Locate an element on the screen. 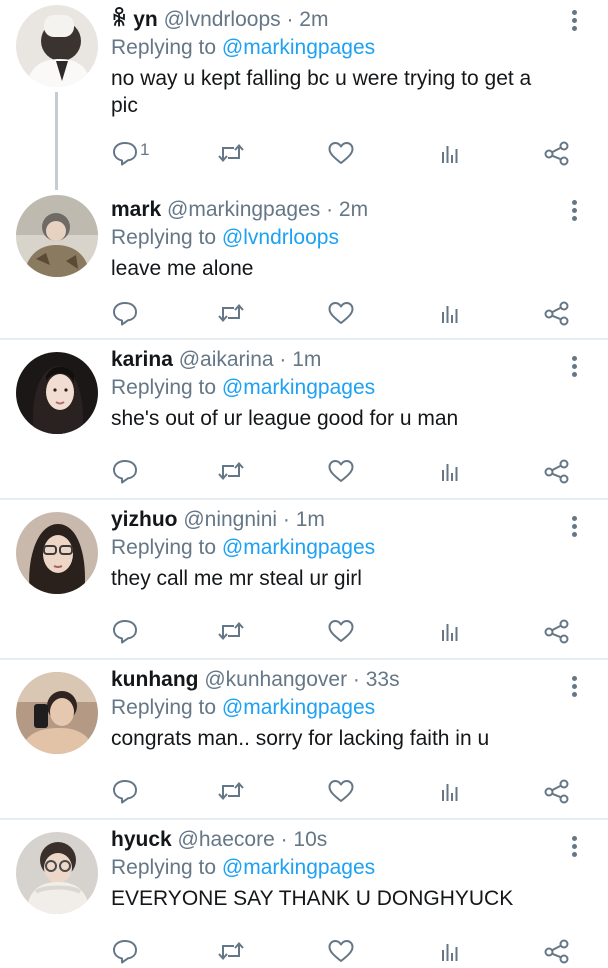 This screenshot has width=608, height=968. reply-count: 1 is located at coordinates (145, 149).